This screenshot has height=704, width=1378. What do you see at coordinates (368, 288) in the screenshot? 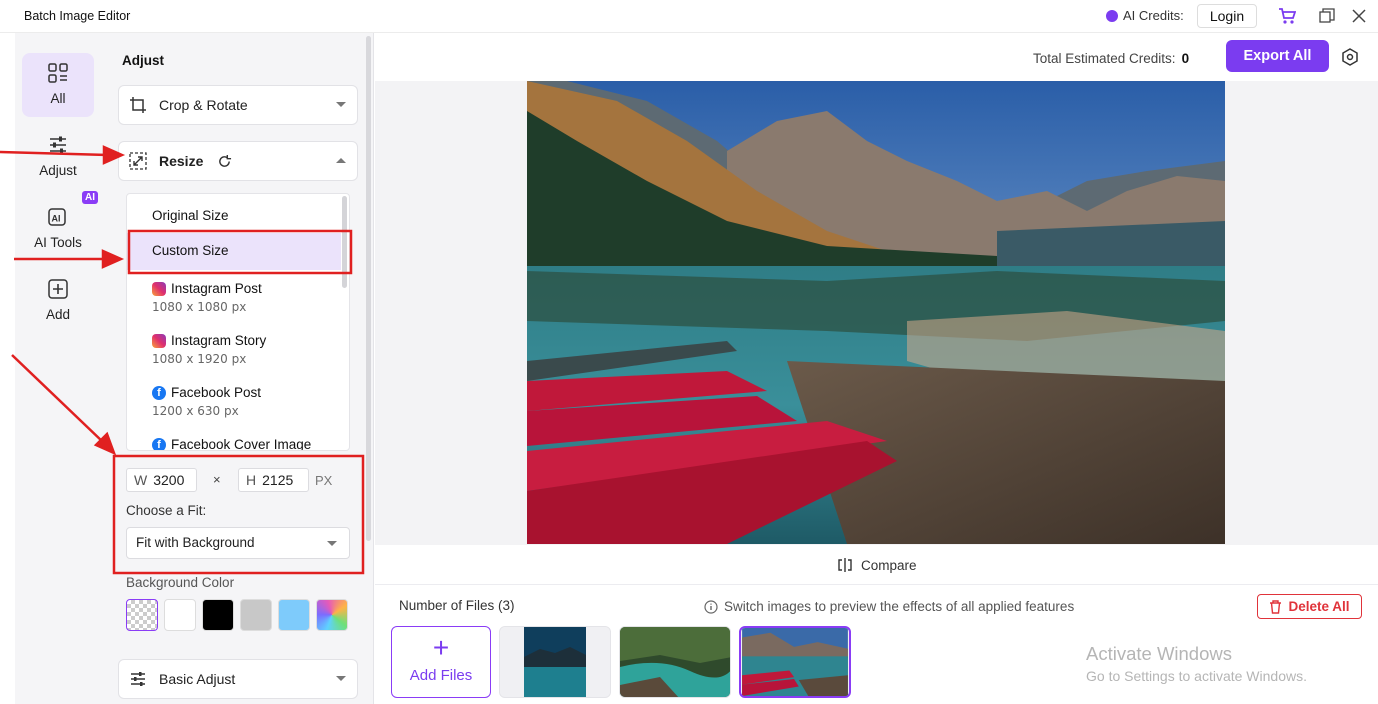
I see `panel-scrollbar` at bounding box center [368, 288].